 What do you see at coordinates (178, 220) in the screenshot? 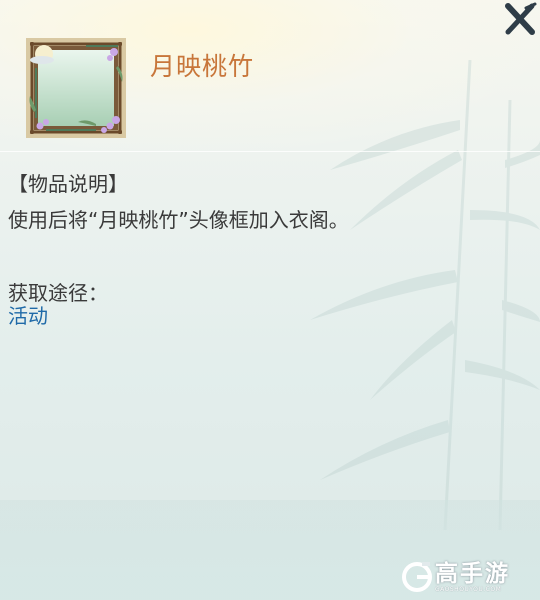
I see `item-description: 使用后将“月映桃竹”头像框加入衣阁。` at bounding box center [178, 220].